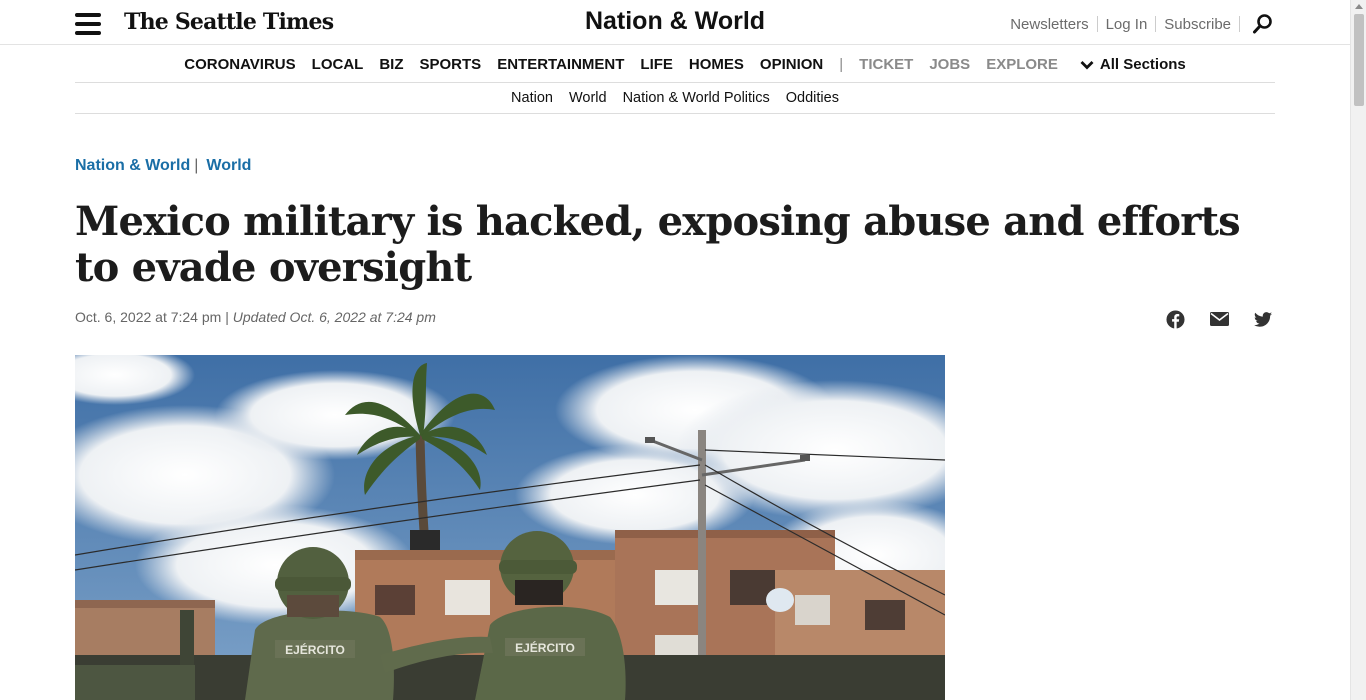 This screenshot has height=700, width=1366. Describe the element at coordinates (1087, 64) in the screenshot. I see `chevron-down-icon` at that location.